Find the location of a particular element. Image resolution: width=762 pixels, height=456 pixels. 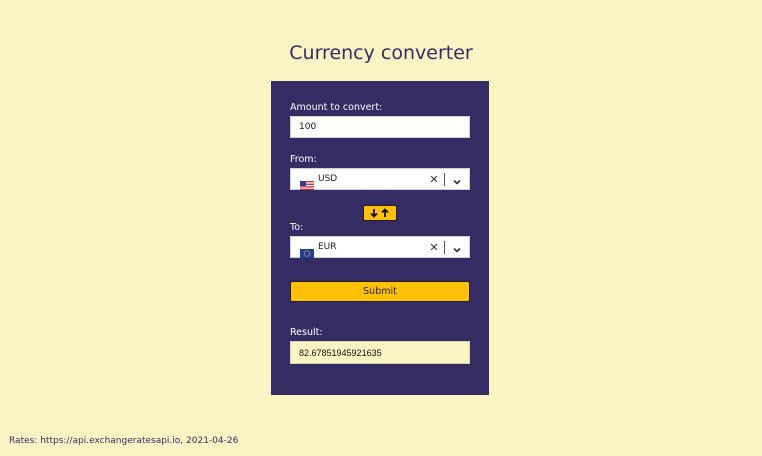

swap-arrows-icon is located at coordinates (379, 213).